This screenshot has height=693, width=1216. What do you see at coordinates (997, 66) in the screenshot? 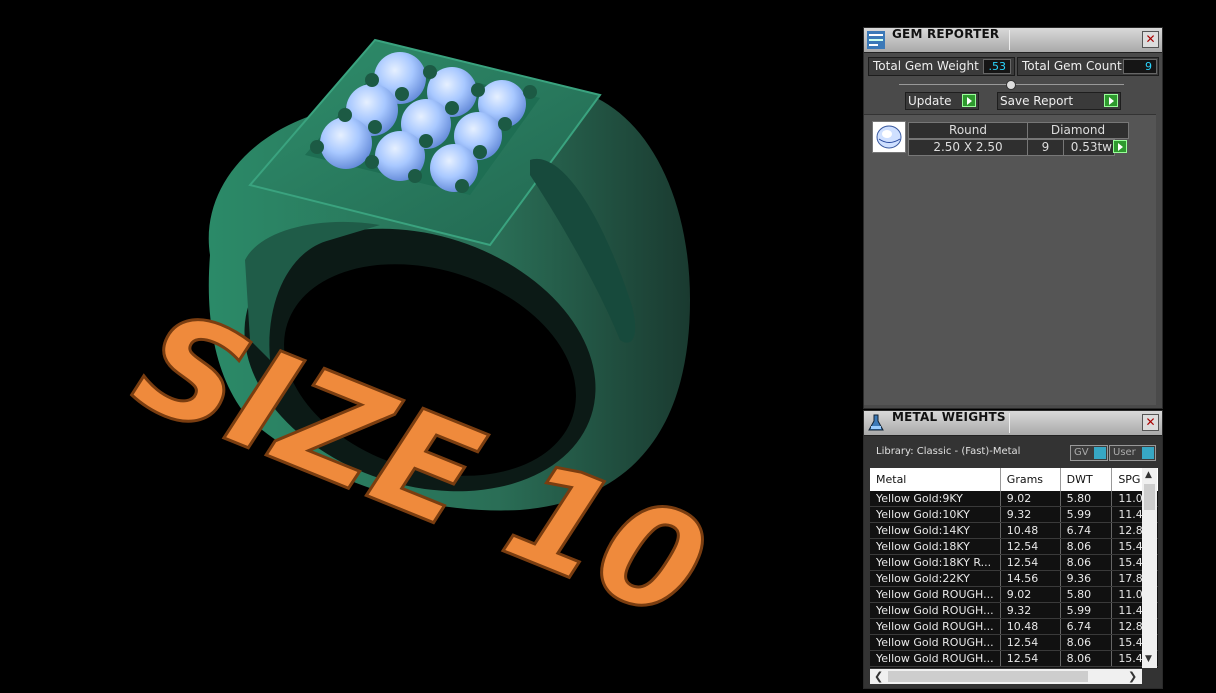
I see `total-gem-weight-value: .53` at bounding box center [997, 66].